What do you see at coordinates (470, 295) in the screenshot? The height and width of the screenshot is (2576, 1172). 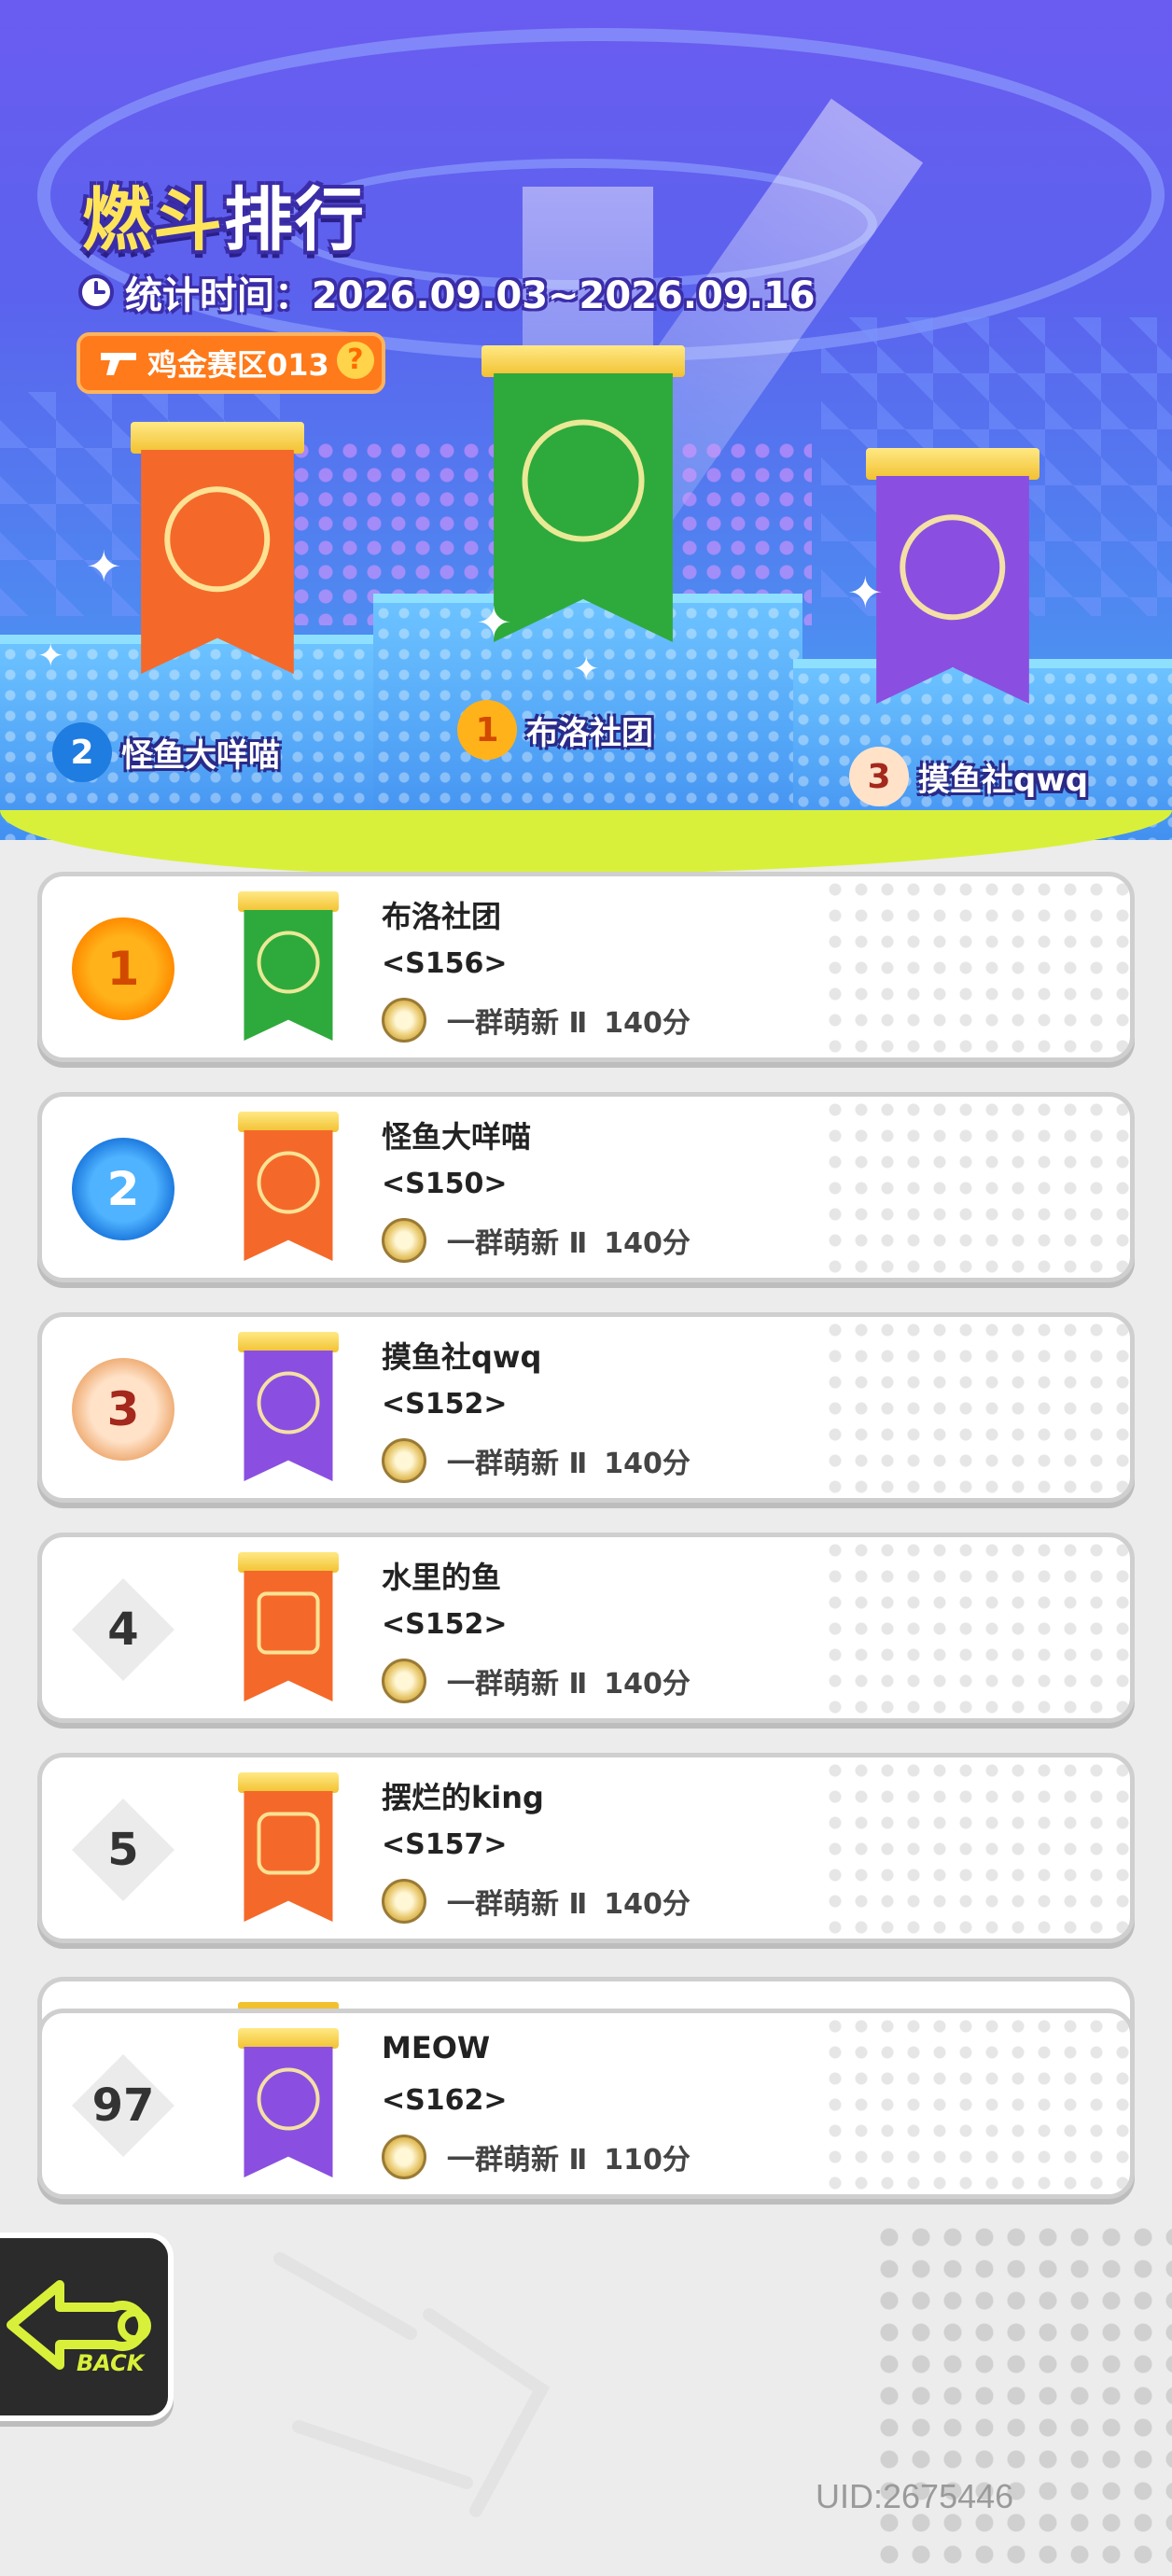 I see `stat-period-text: 统计时间：2026.09.03~2026.09.16` at bounding box center [470, 295].